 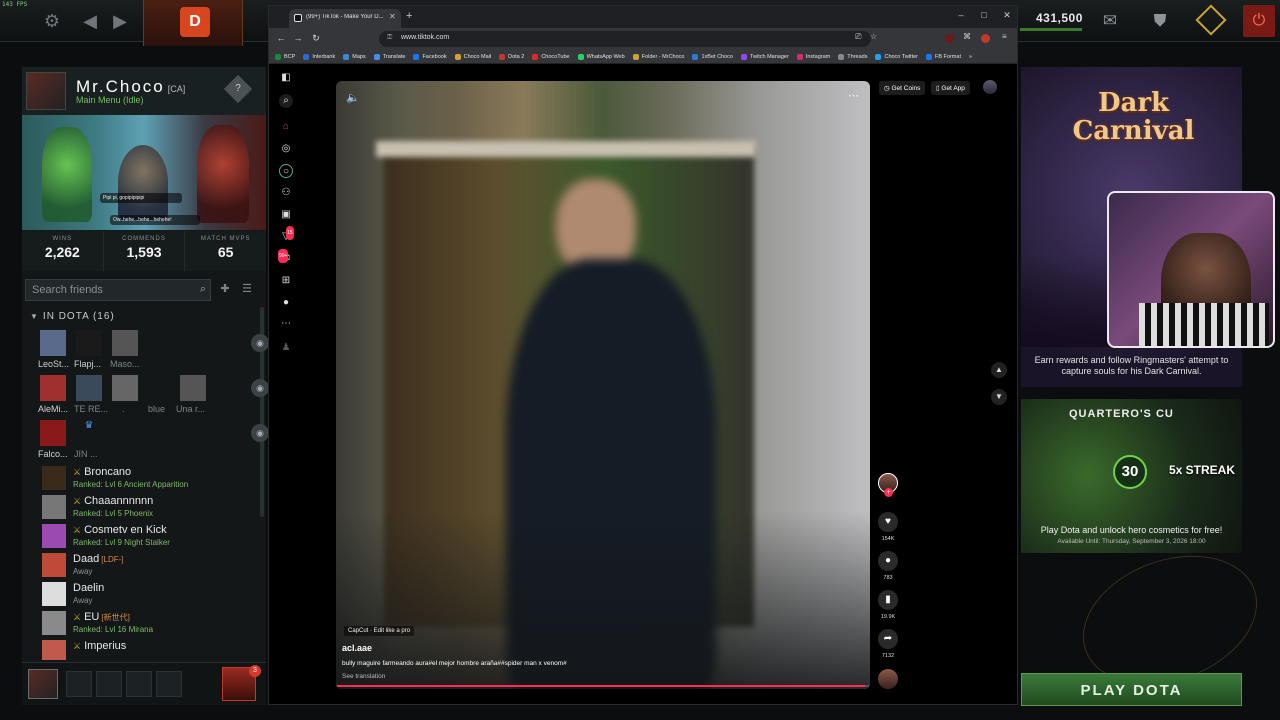 What do you see at coordinates (392, 16) in the screenshot?
I see `close-tab-icon: ✕` at bounding box center [392, 16].